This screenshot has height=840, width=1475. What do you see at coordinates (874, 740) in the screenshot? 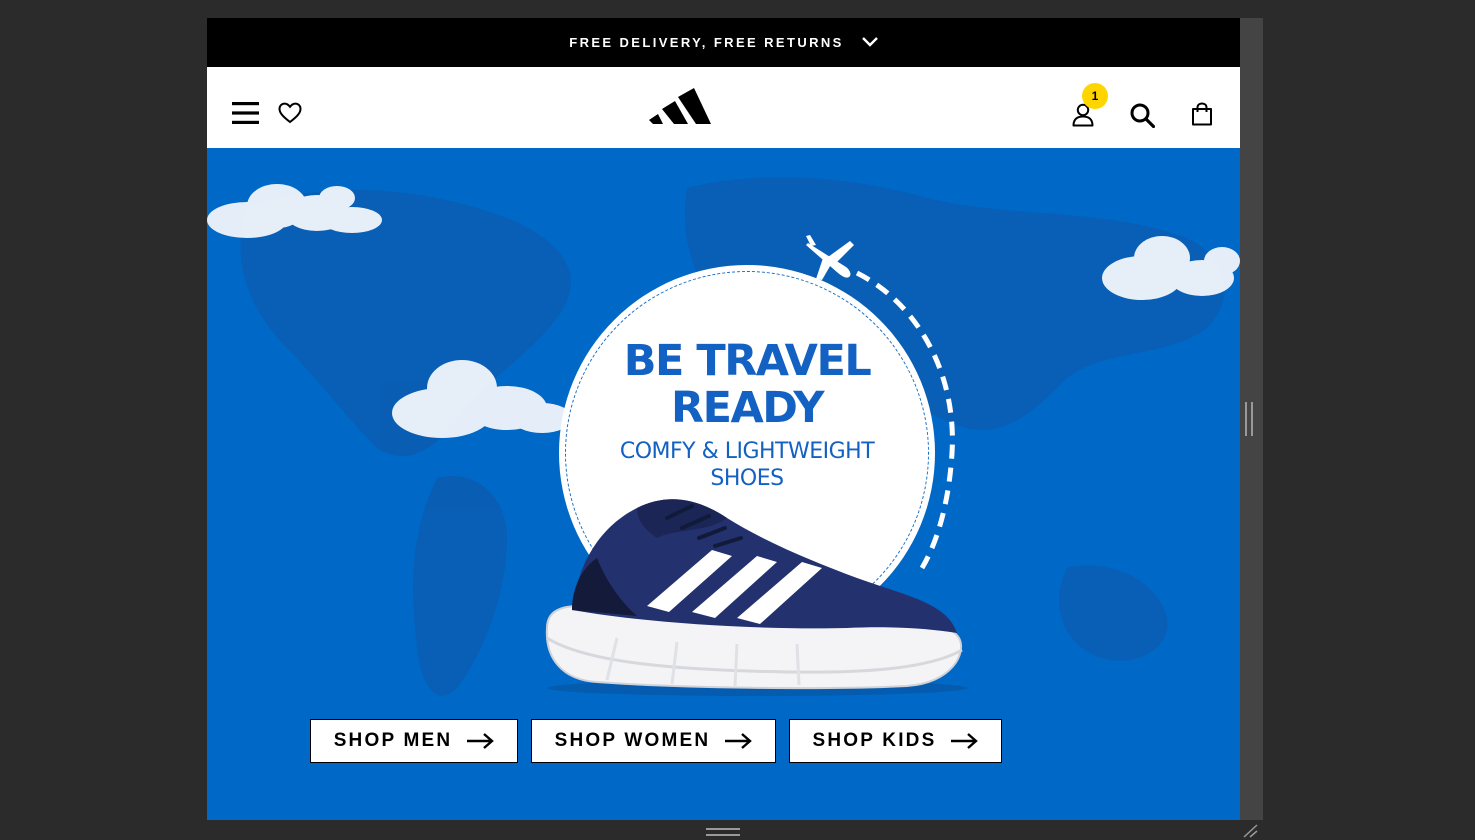
I see `shop-kids-label: SHOP KIDS` at bounding box center [874, 740].